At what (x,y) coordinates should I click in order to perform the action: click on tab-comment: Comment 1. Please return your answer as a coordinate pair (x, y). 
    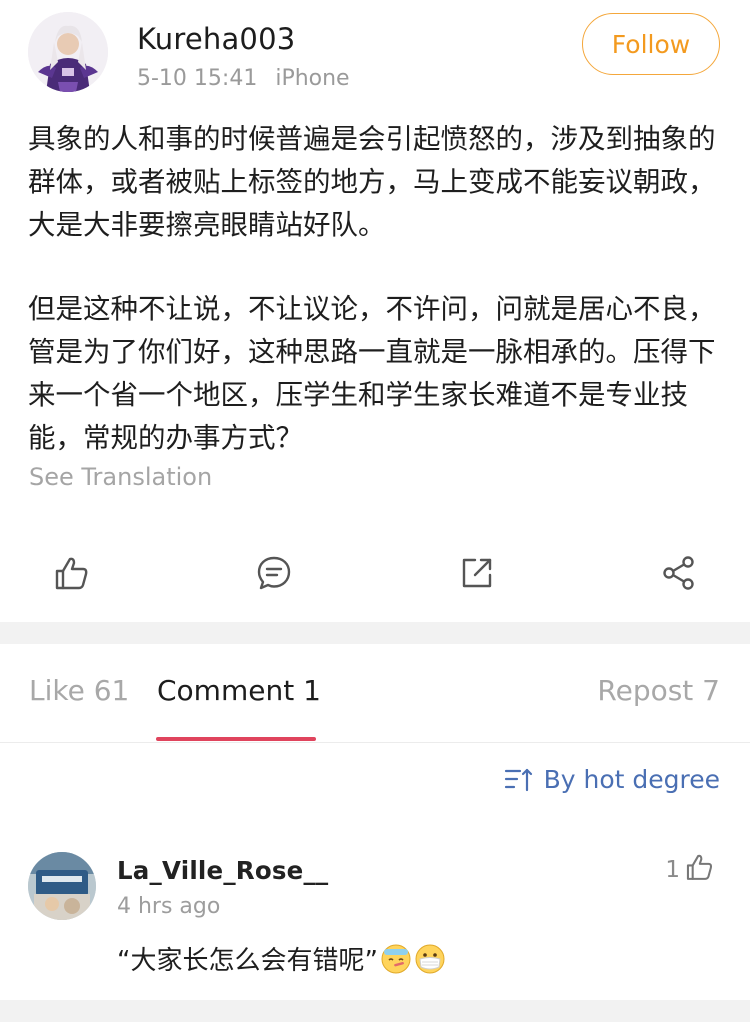
    Looking at the image, I should click on (239, 690).